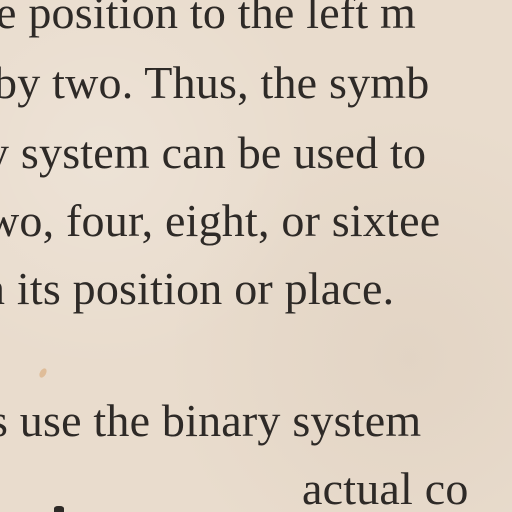 This screenshot has height=512, width=512. I want to click on text-line: e position to the left m, so click(208, 19).